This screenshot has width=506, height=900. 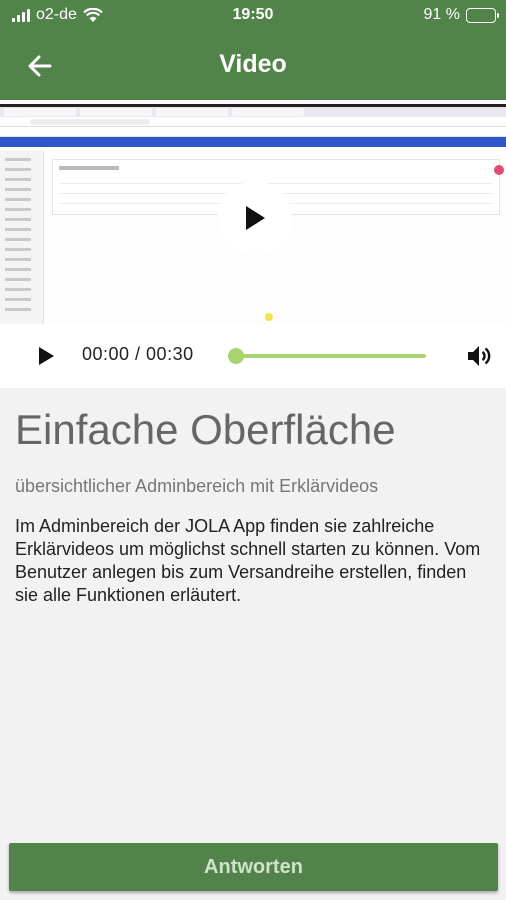 I want to click on play-icon, so click(x=255, y=218).